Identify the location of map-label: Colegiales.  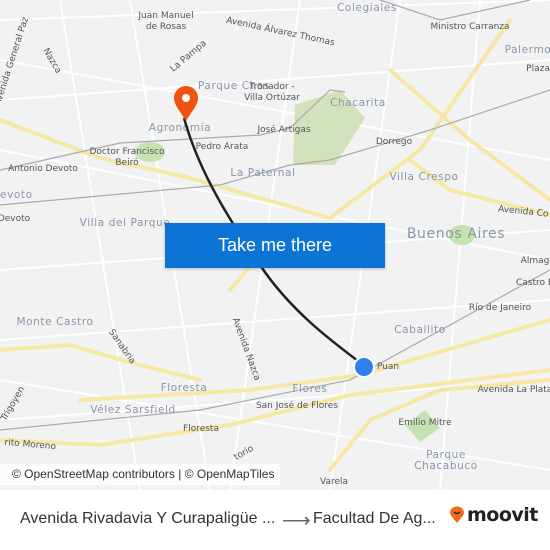
(367, 8).